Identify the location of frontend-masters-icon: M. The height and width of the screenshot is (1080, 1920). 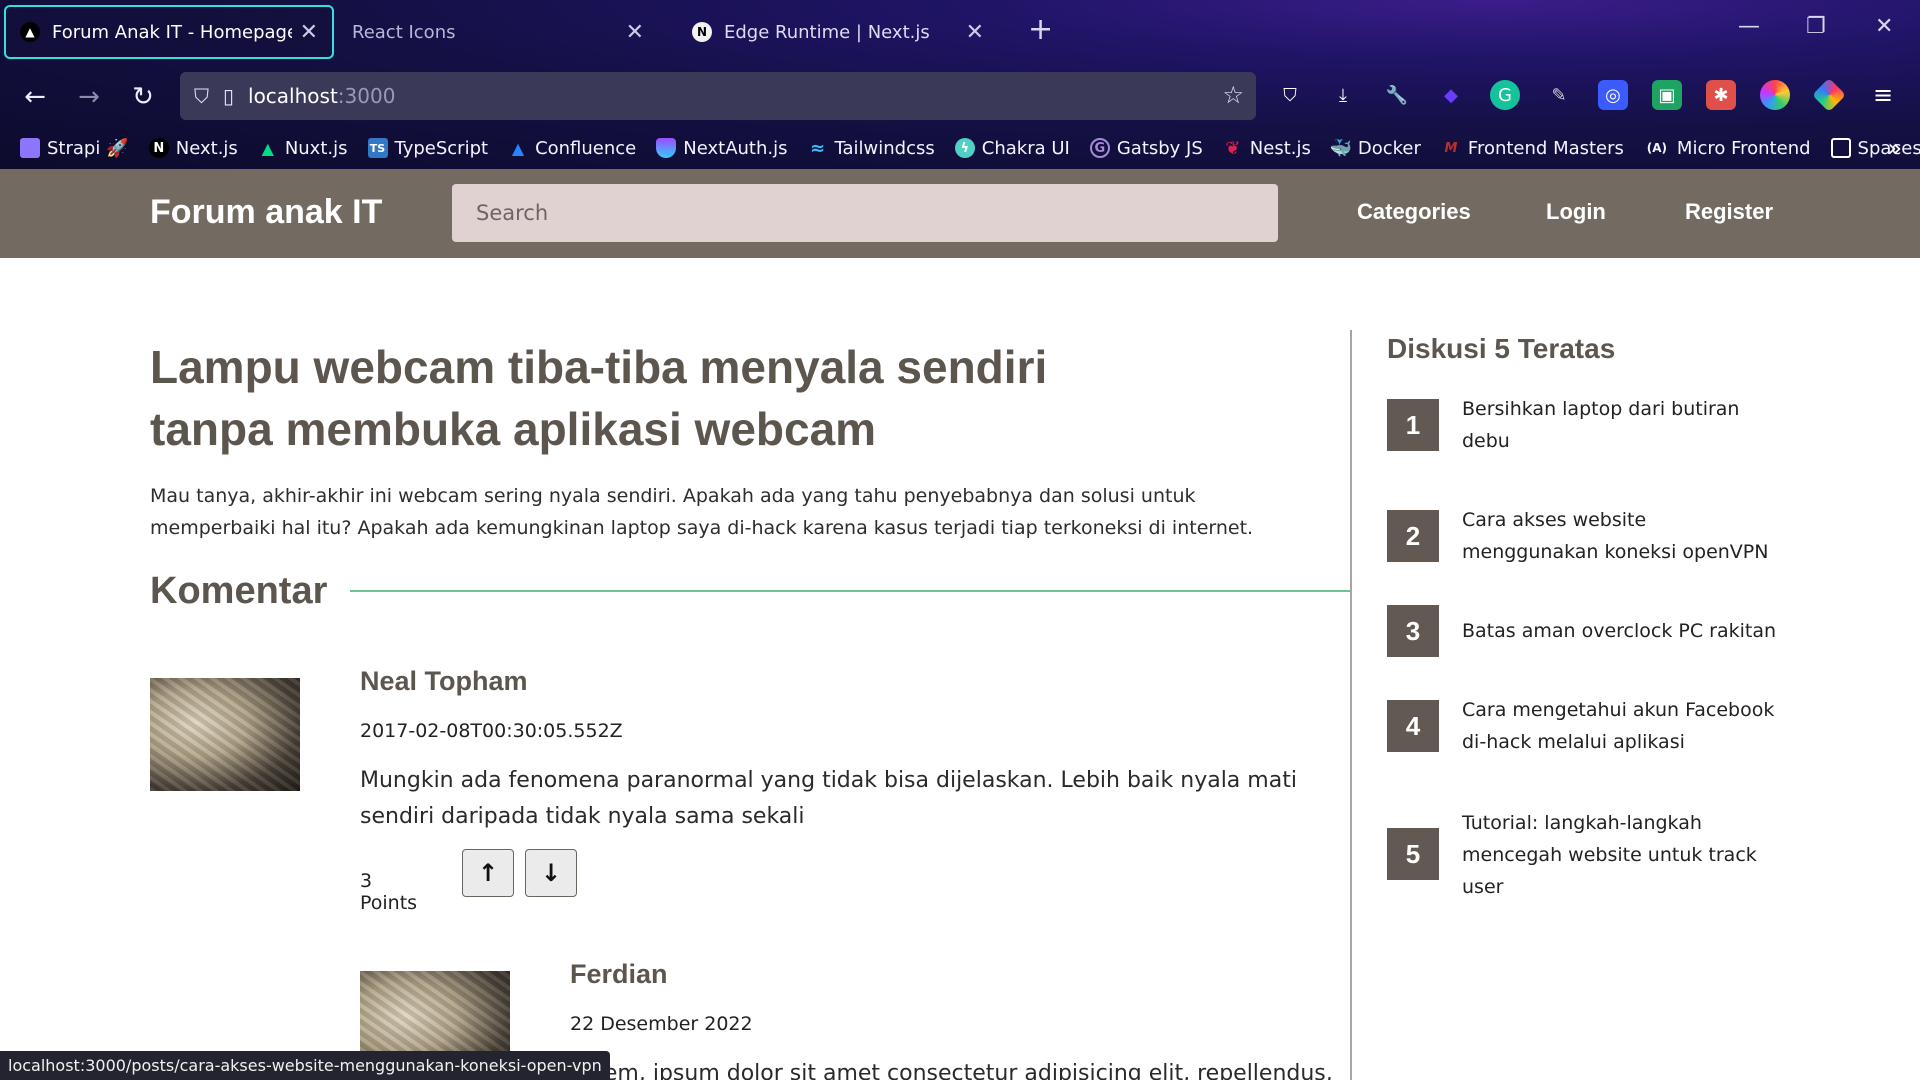
(1451, 148).